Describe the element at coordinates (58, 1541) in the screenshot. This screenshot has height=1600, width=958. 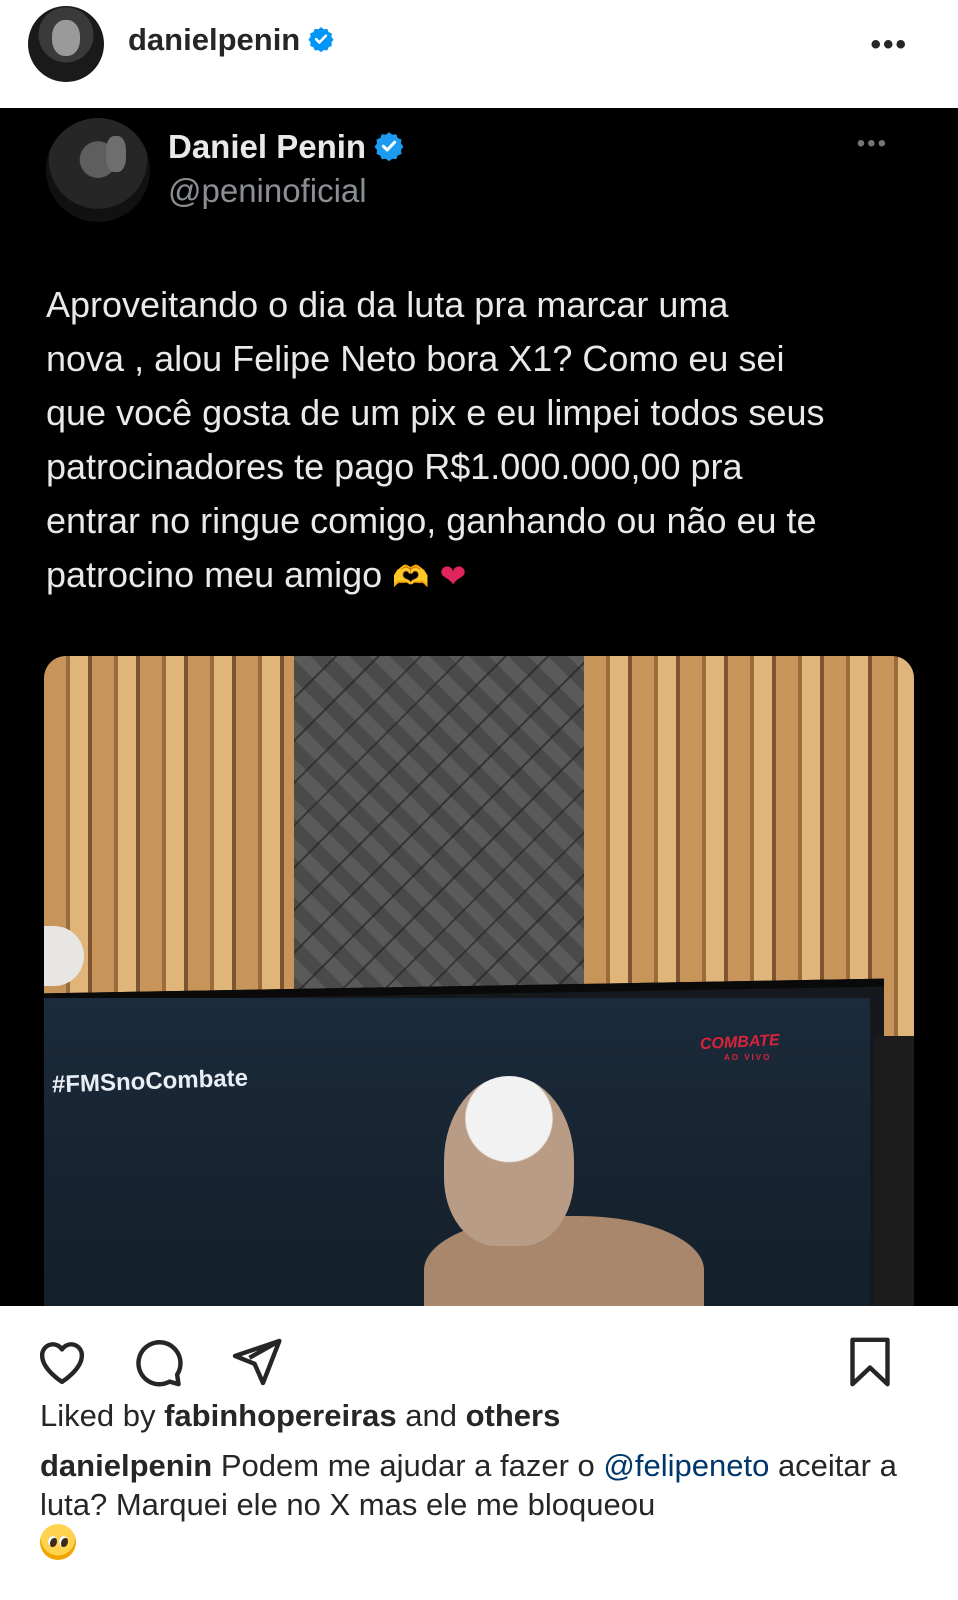
I see `pleading-face-emoji-icon` at that location.